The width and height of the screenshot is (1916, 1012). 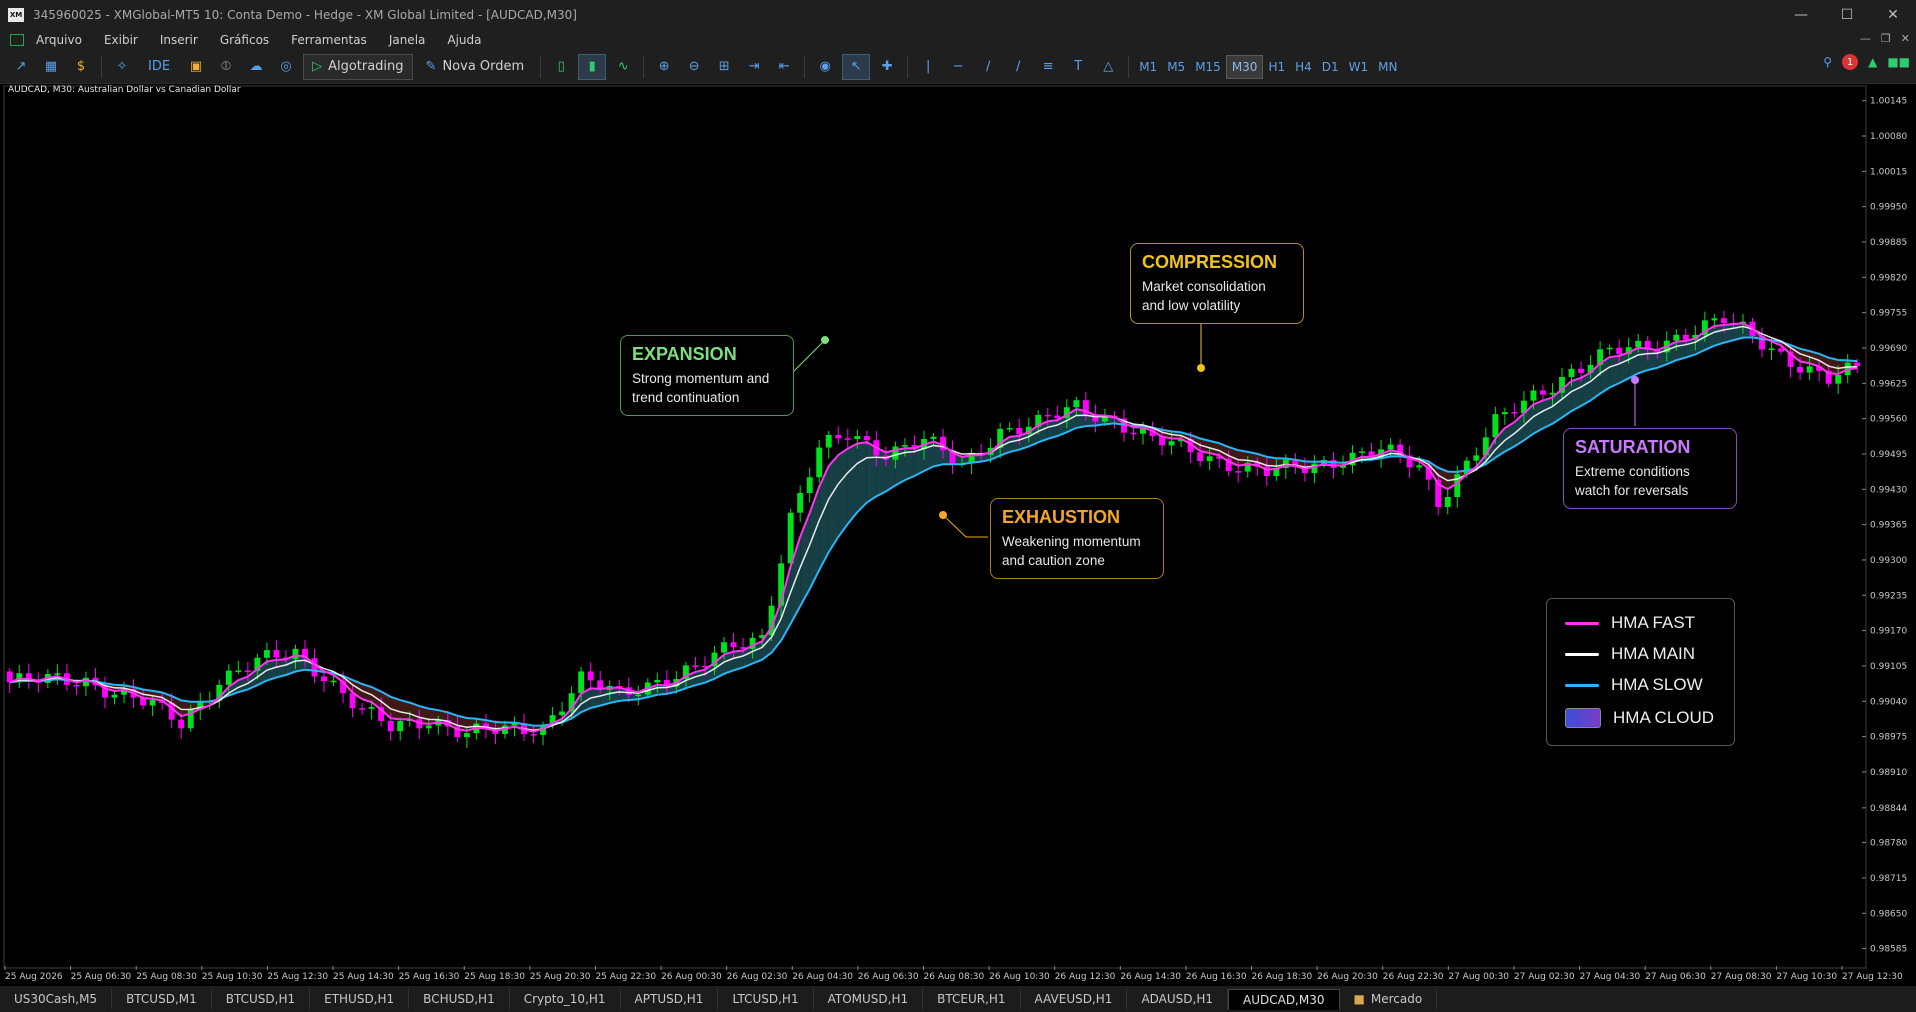 I want to click on time-tick-label: 26 Aug 08:30, so click(x=954, y=977).